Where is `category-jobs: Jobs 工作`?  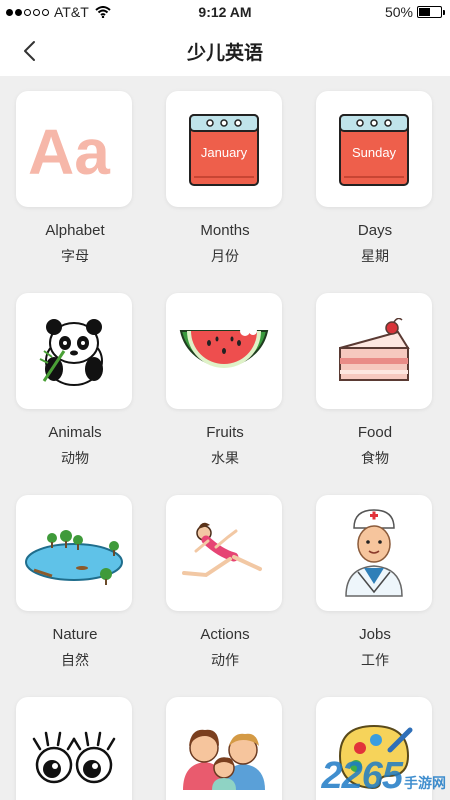 category-jobs: Jobs 工作 is located at coordinates (375, 580).